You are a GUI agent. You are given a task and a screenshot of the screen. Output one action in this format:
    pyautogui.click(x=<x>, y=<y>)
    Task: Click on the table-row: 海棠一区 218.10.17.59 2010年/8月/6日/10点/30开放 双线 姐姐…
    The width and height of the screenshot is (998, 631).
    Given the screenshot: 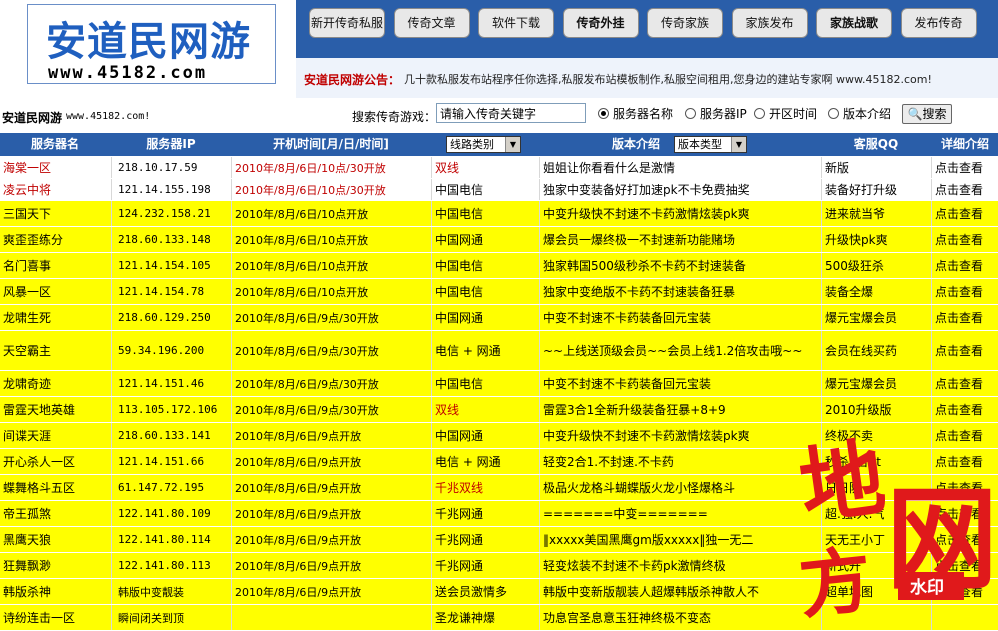 What is the action you would take?
    pyautogui.click(x=499, y=168)
    